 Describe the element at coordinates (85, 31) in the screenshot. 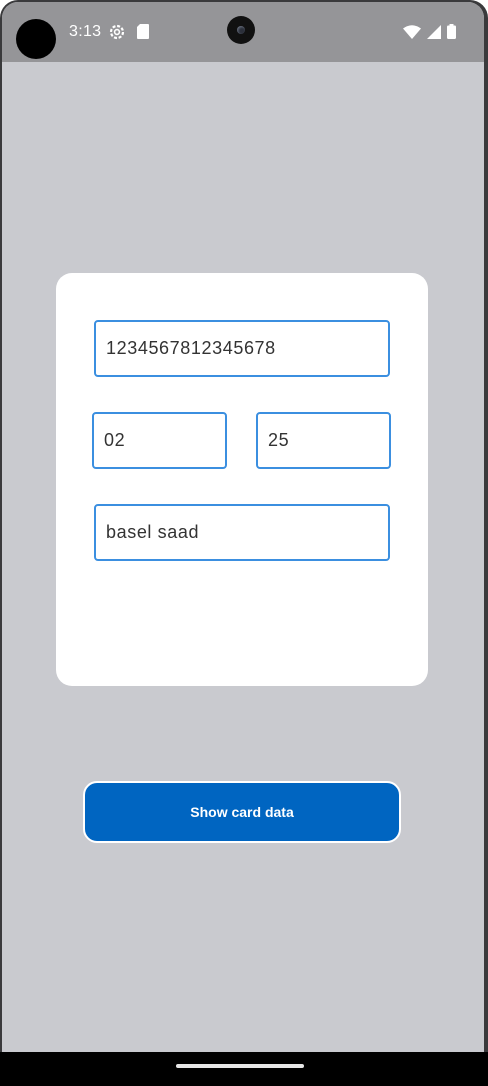

I see `status-time: 3:13` at that location.